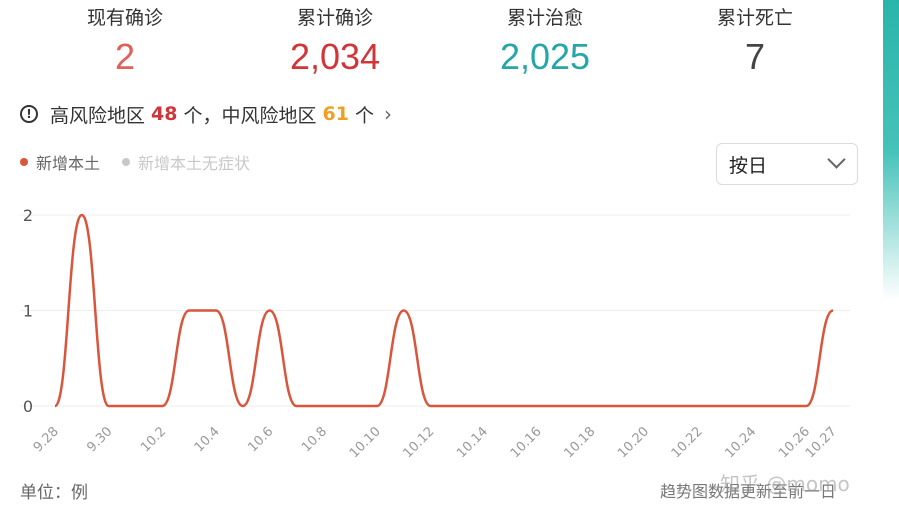  I want to click on y-tick-label: 1, so click(28, 311).